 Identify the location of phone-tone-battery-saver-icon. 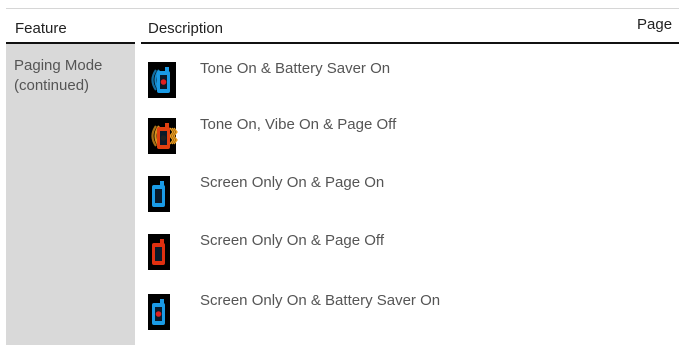
(162, 80).